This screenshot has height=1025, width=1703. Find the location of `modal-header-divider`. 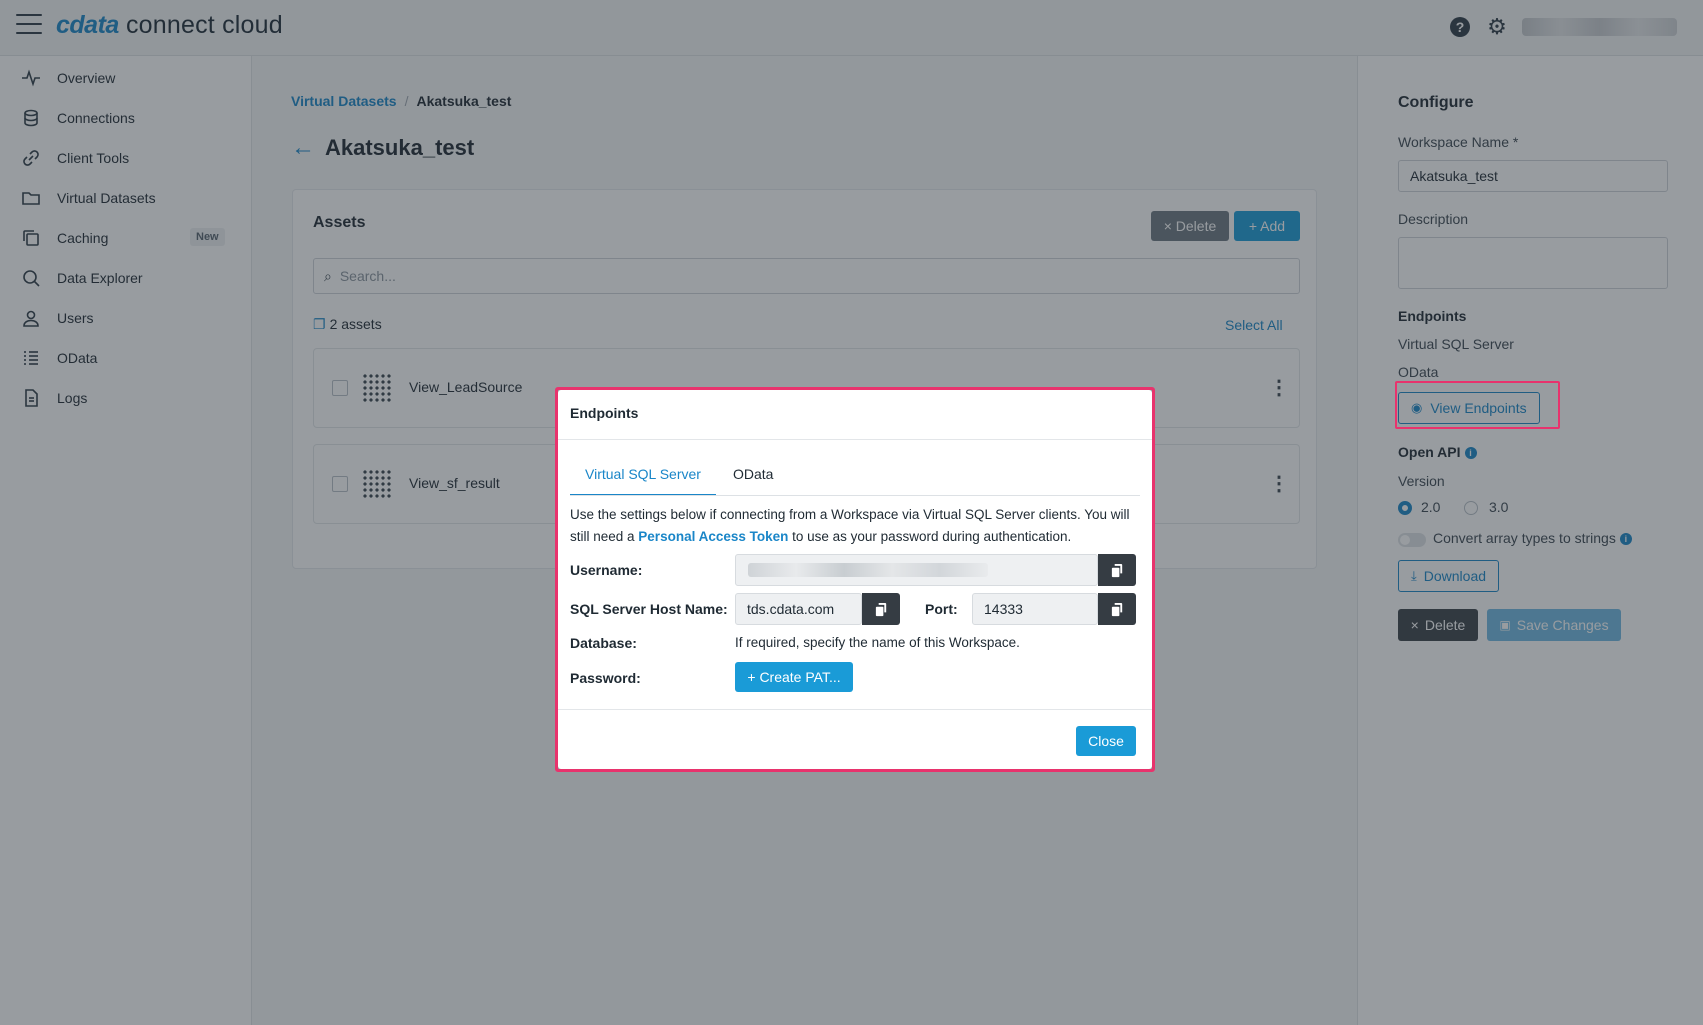

modal-header-divider is located at coordinates (855, 439).